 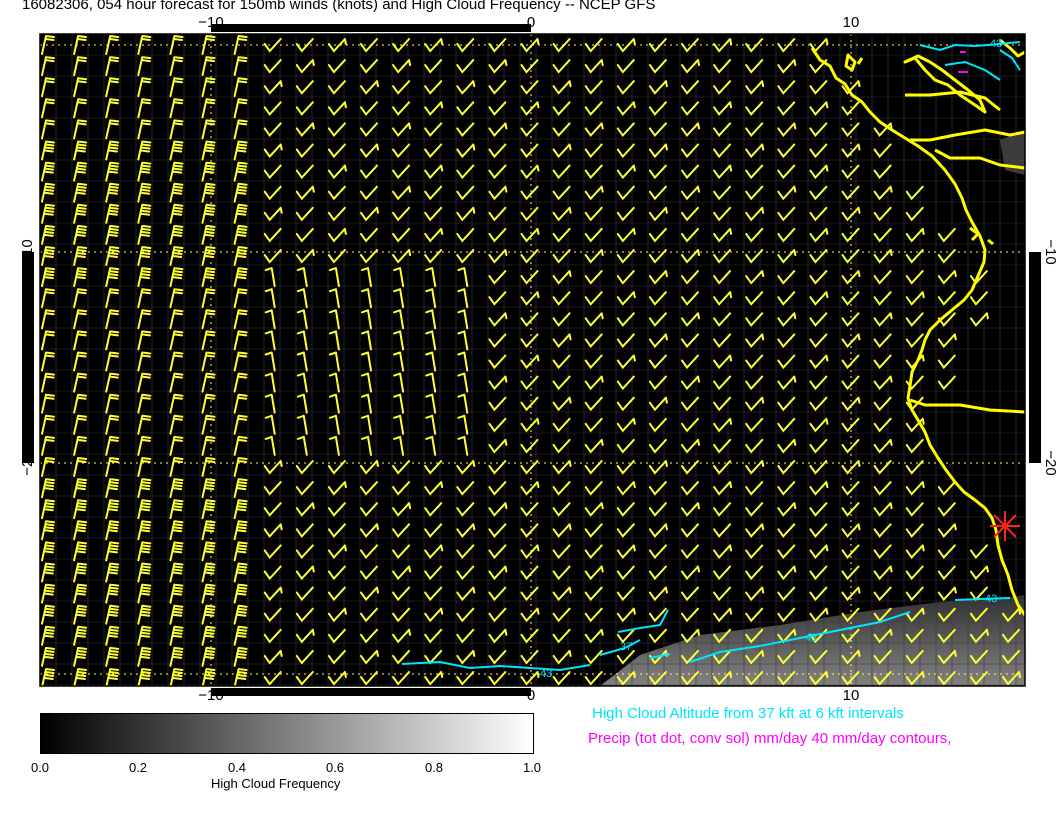 What do you see at coordinates (434, 767) in the screenshot?
I see `colorbar-tick: 0.8` at bounding box center [434, 767].